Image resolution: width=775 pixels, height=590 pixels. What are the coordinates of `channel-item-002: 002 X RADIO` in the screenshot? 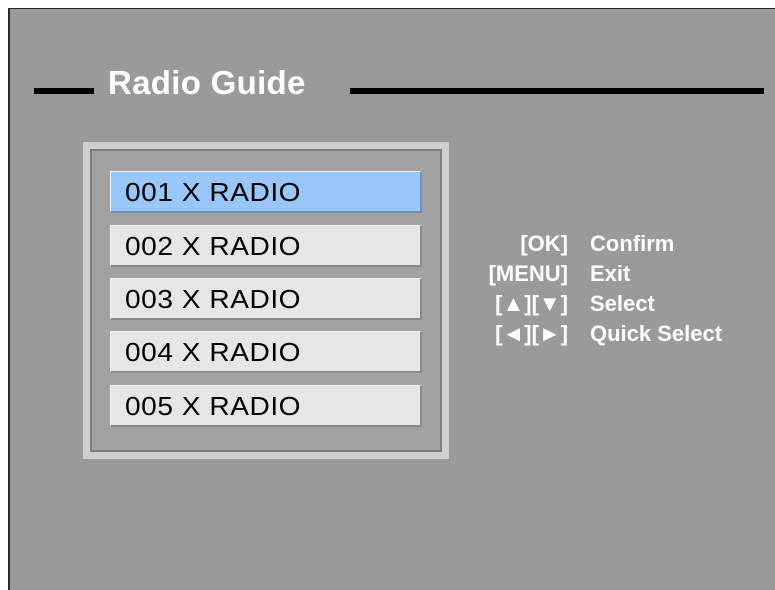 It's located at (266, 246).